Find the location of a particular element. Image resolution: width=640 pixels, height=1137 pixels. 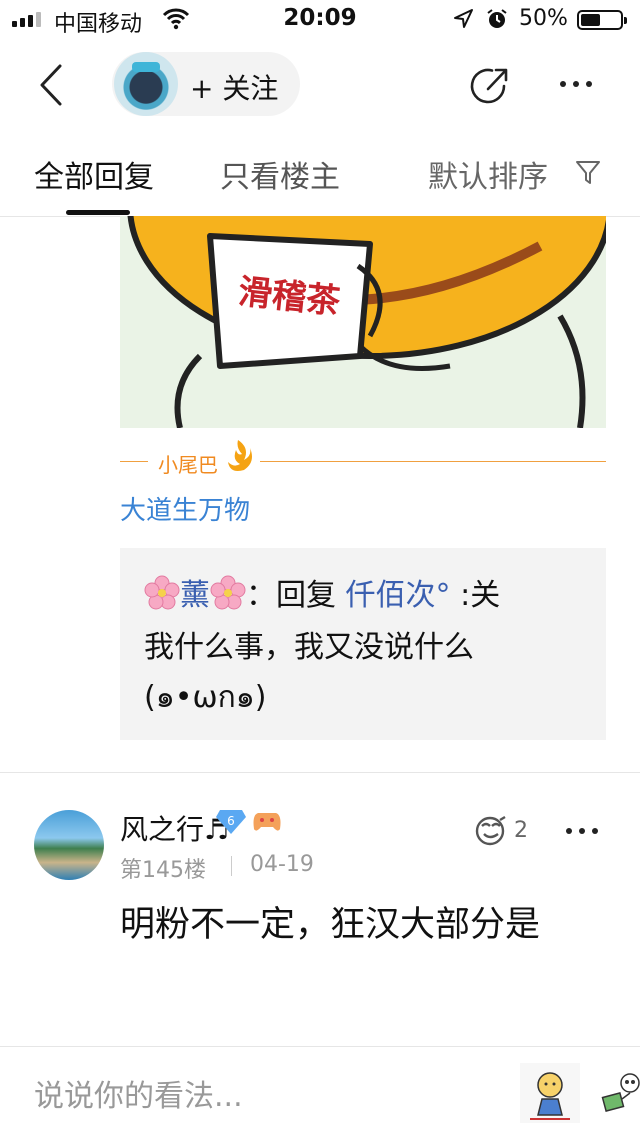

sub-reply-verb: 回复 is located at coordinates (306, 595).